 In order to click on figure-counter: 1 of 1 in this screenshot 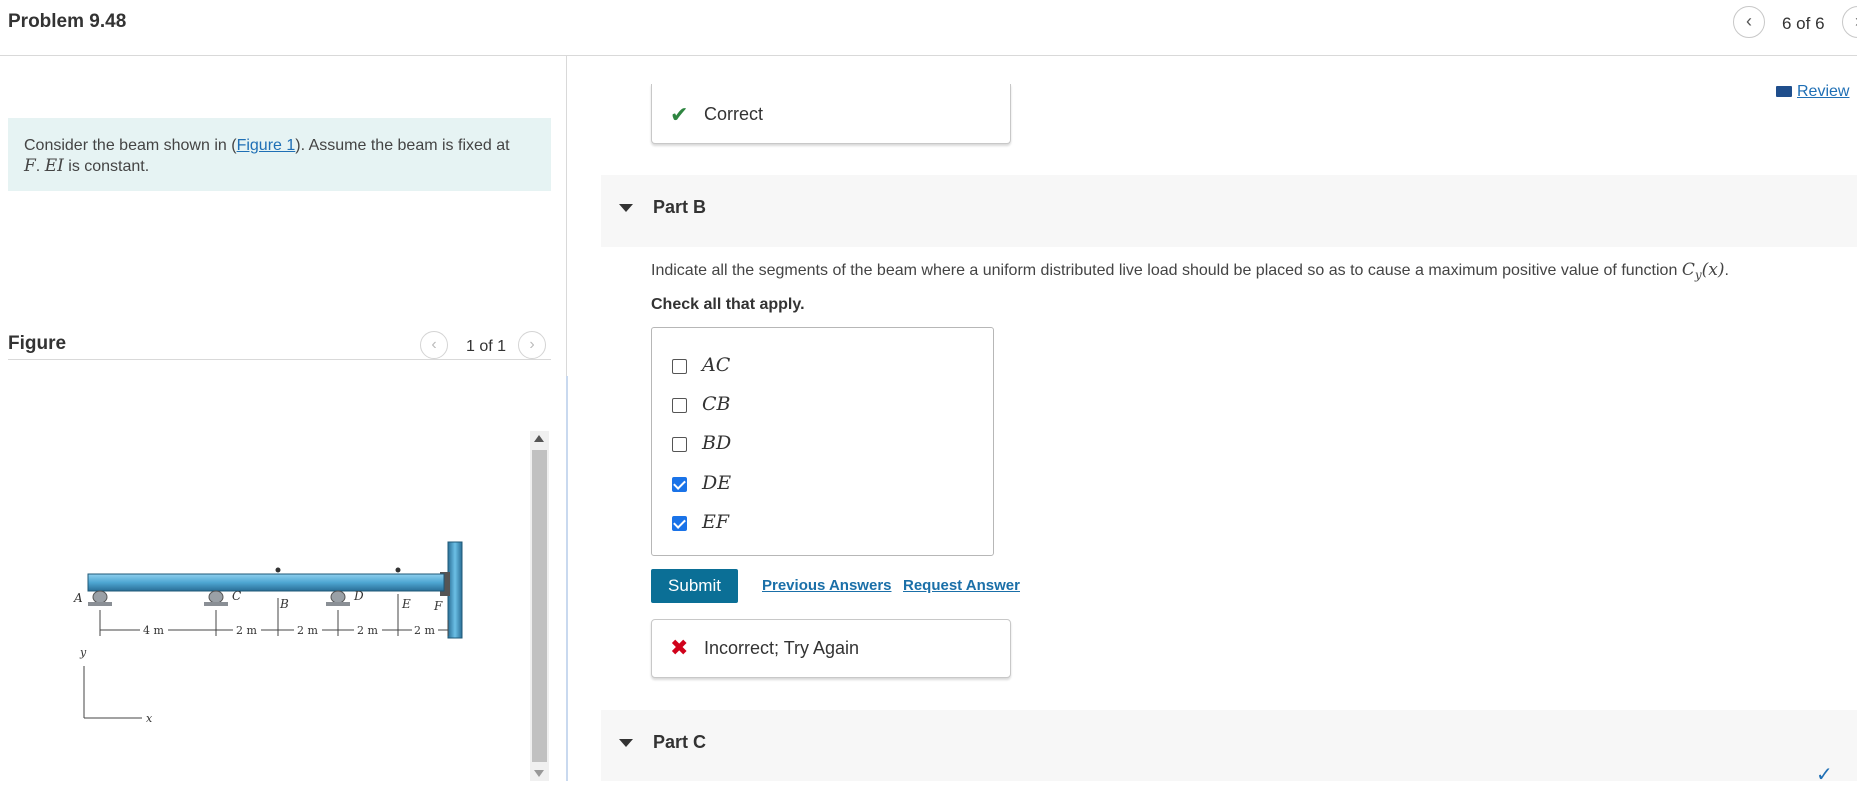, I will do `click(486, 346)`.